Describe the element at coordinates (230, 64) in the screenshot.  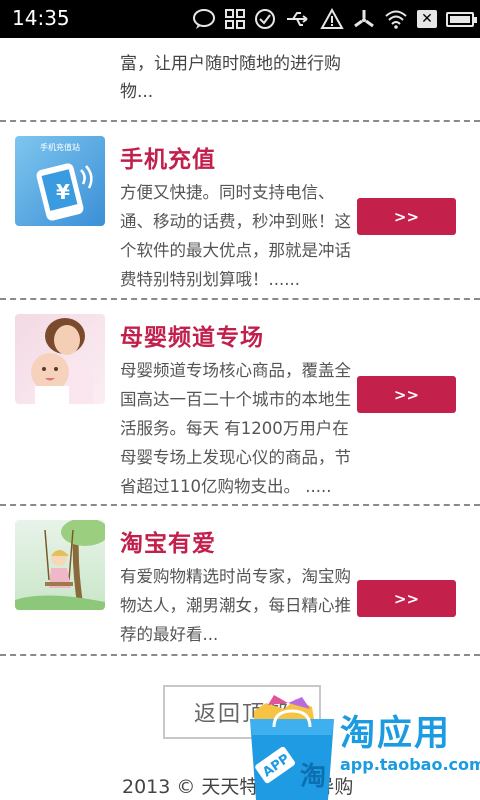
I see `description-line: 富，让用户随时随地的进行购` at that location.